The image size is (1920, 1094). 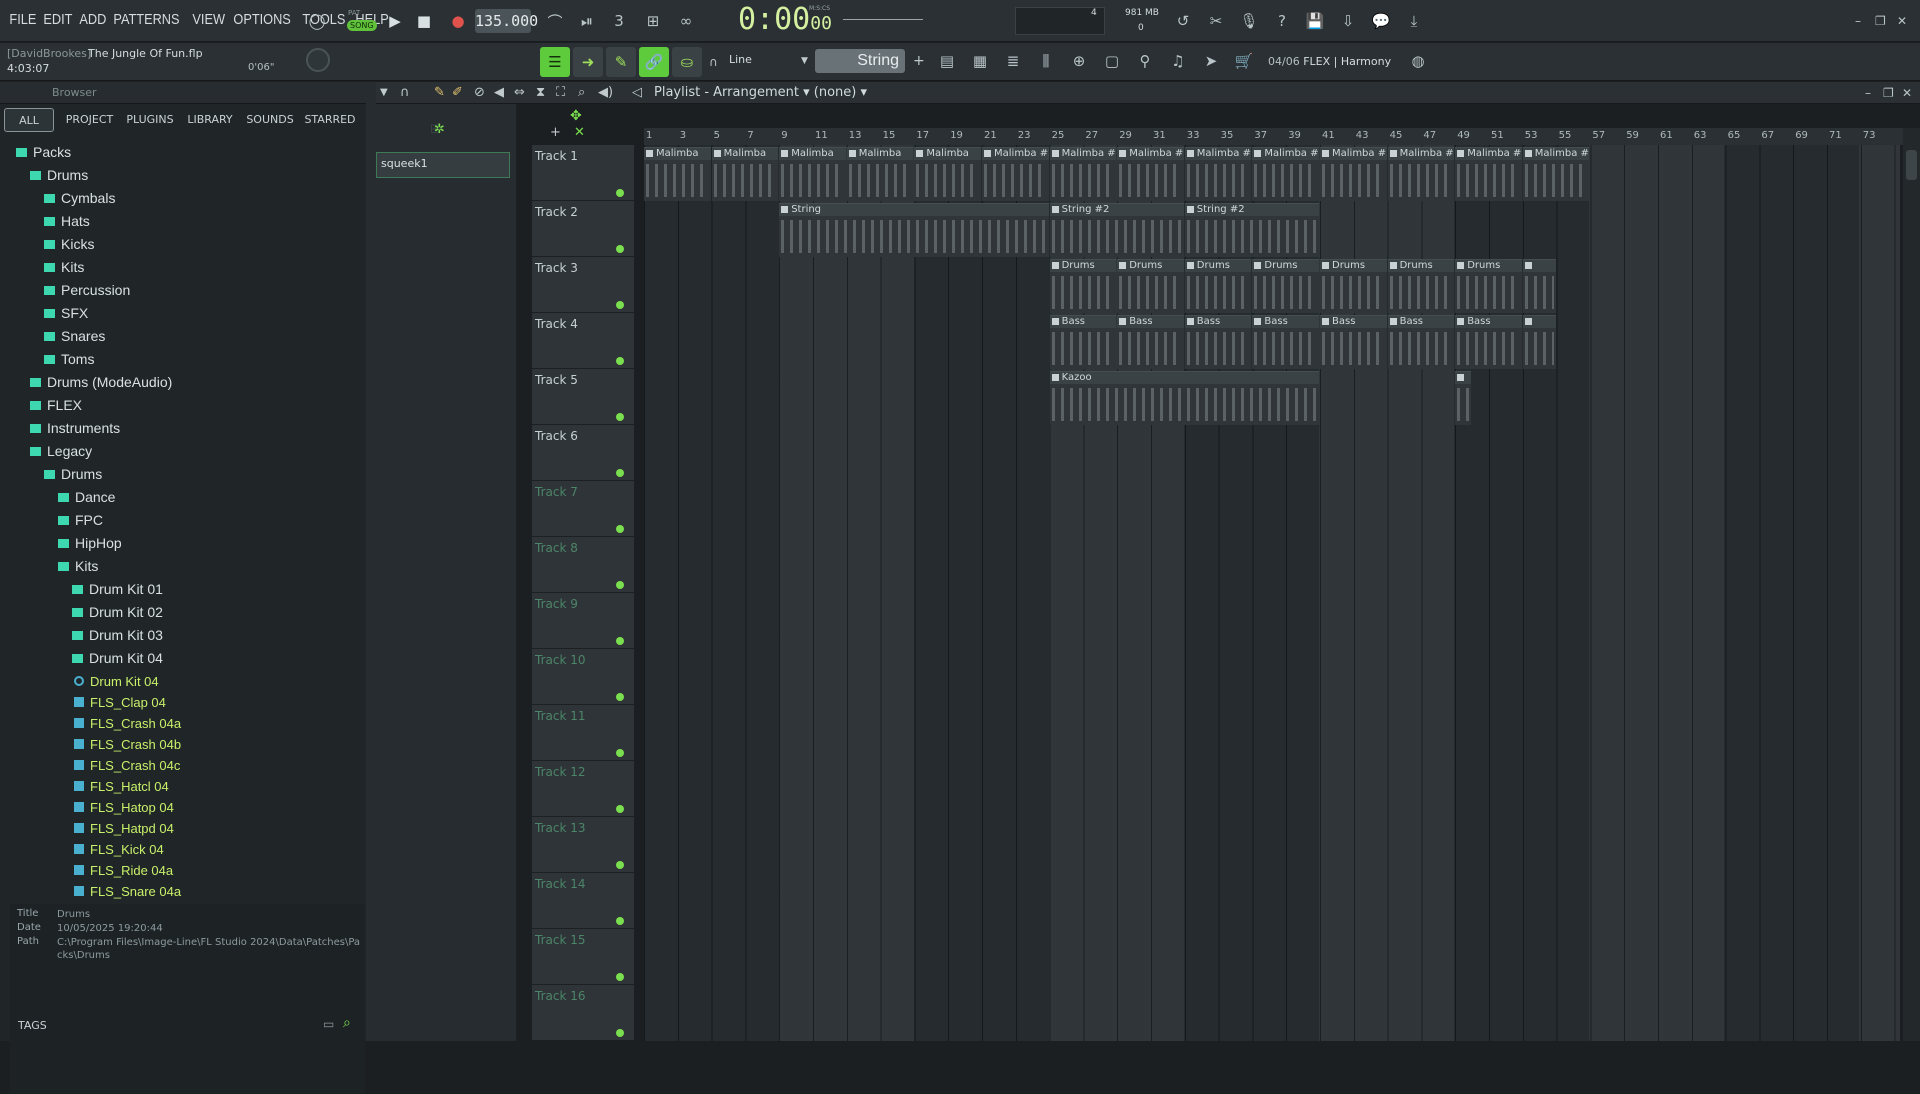 I want to click on tags-button: TAGS, so click(x=32, y=1025).